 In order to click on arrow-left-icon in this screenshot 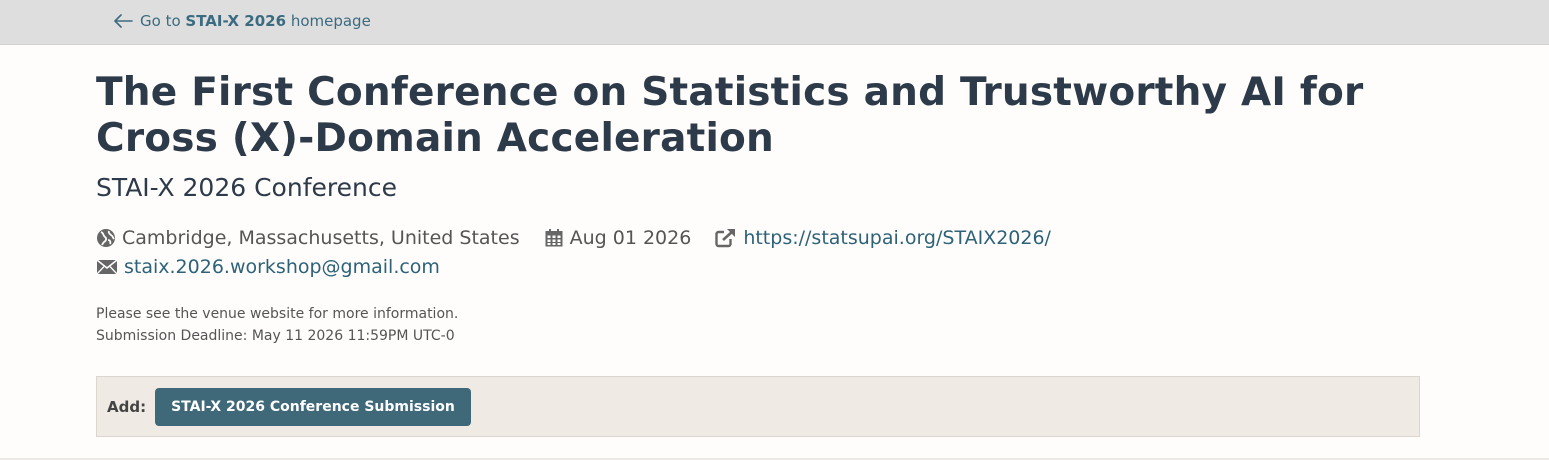, I will do `click(123, 21)`.